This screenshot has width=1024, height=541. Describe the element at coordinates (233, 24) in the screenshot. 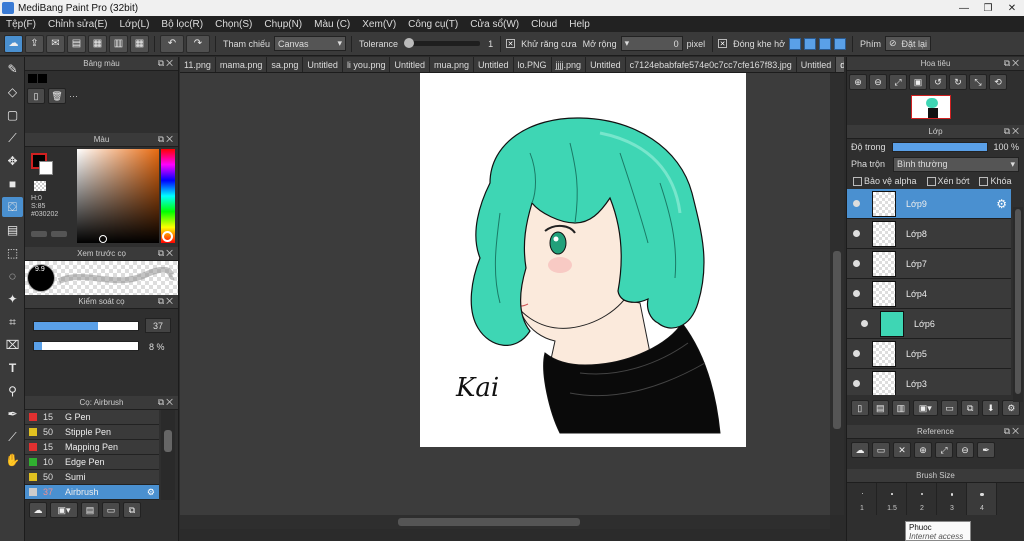

I see `menu-select: Chọn(S)` at that location.